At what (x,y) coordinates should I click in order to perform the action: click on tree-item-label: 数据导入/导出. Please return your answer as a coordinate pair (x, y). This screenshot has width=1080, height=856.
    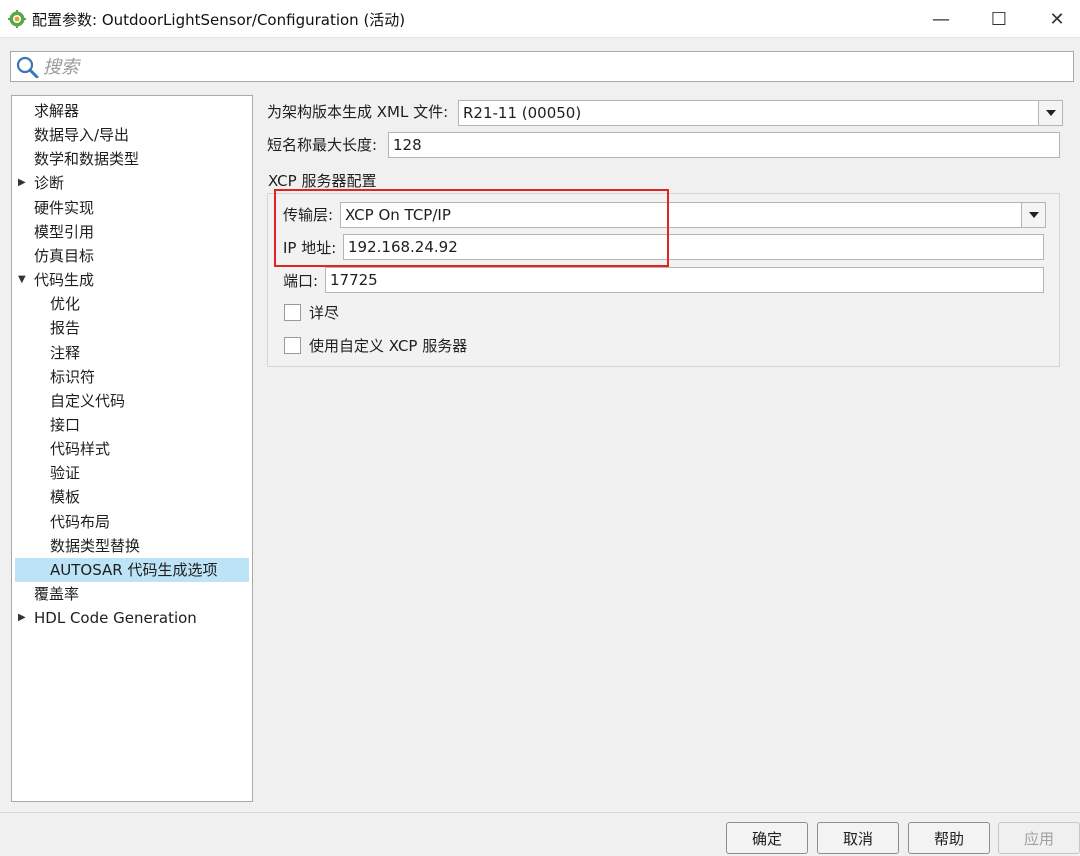
    Looking at the image, I should click on (82, 135).